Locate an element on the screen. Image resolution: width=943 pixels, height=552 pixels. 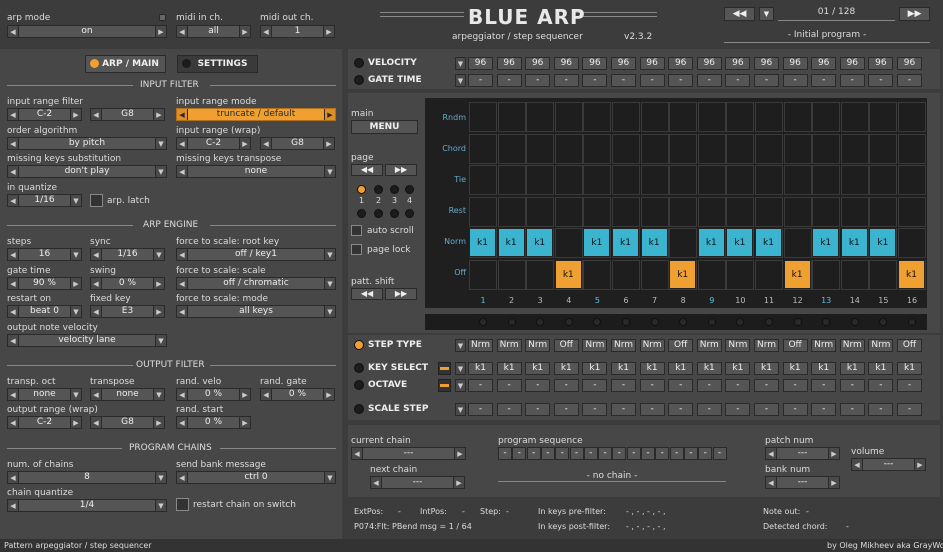
input-wrap-hi: ◀ G8 ▶ is located at coordinates (297, 143).